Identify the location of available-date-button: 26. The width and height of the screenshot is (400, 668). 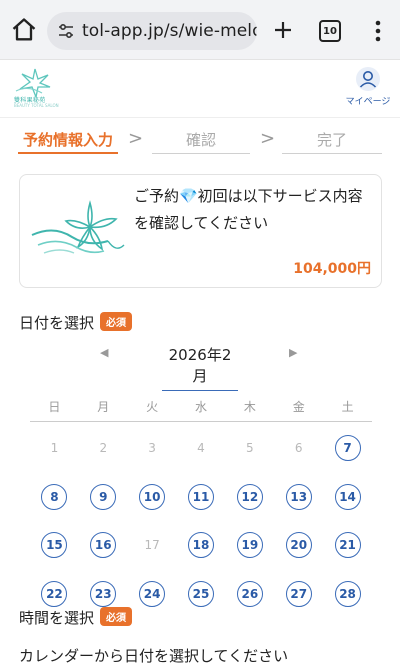
(249, 593).